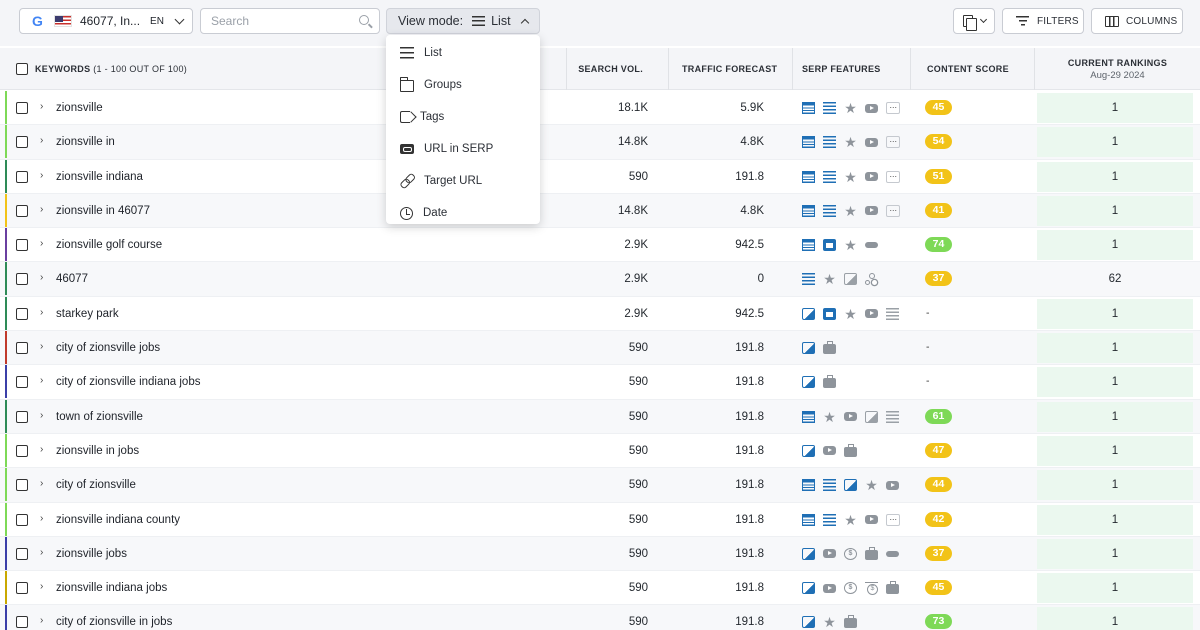 This screenshot has width=1200, height=630. Describe the element at coordinates (938, 210) in the screenshot. I see `content-score-badge: 41` at that location.